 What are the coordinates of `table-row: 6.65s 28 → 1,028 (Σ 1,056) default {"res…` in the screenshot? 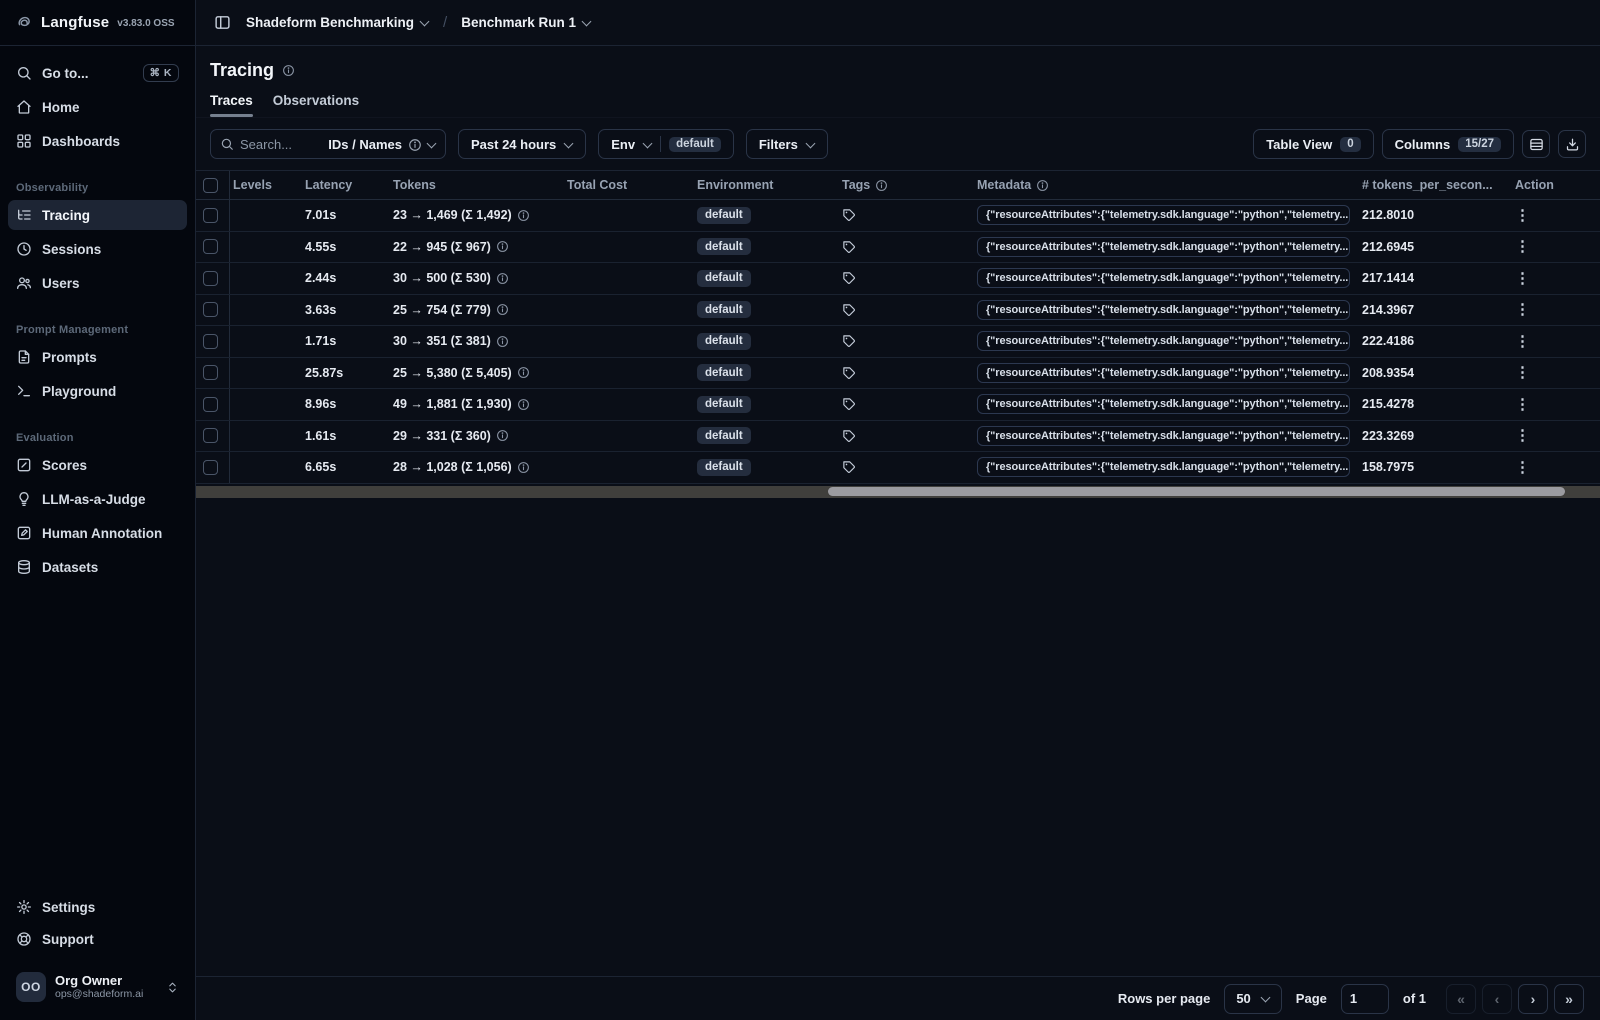 It's located at (898, 468).